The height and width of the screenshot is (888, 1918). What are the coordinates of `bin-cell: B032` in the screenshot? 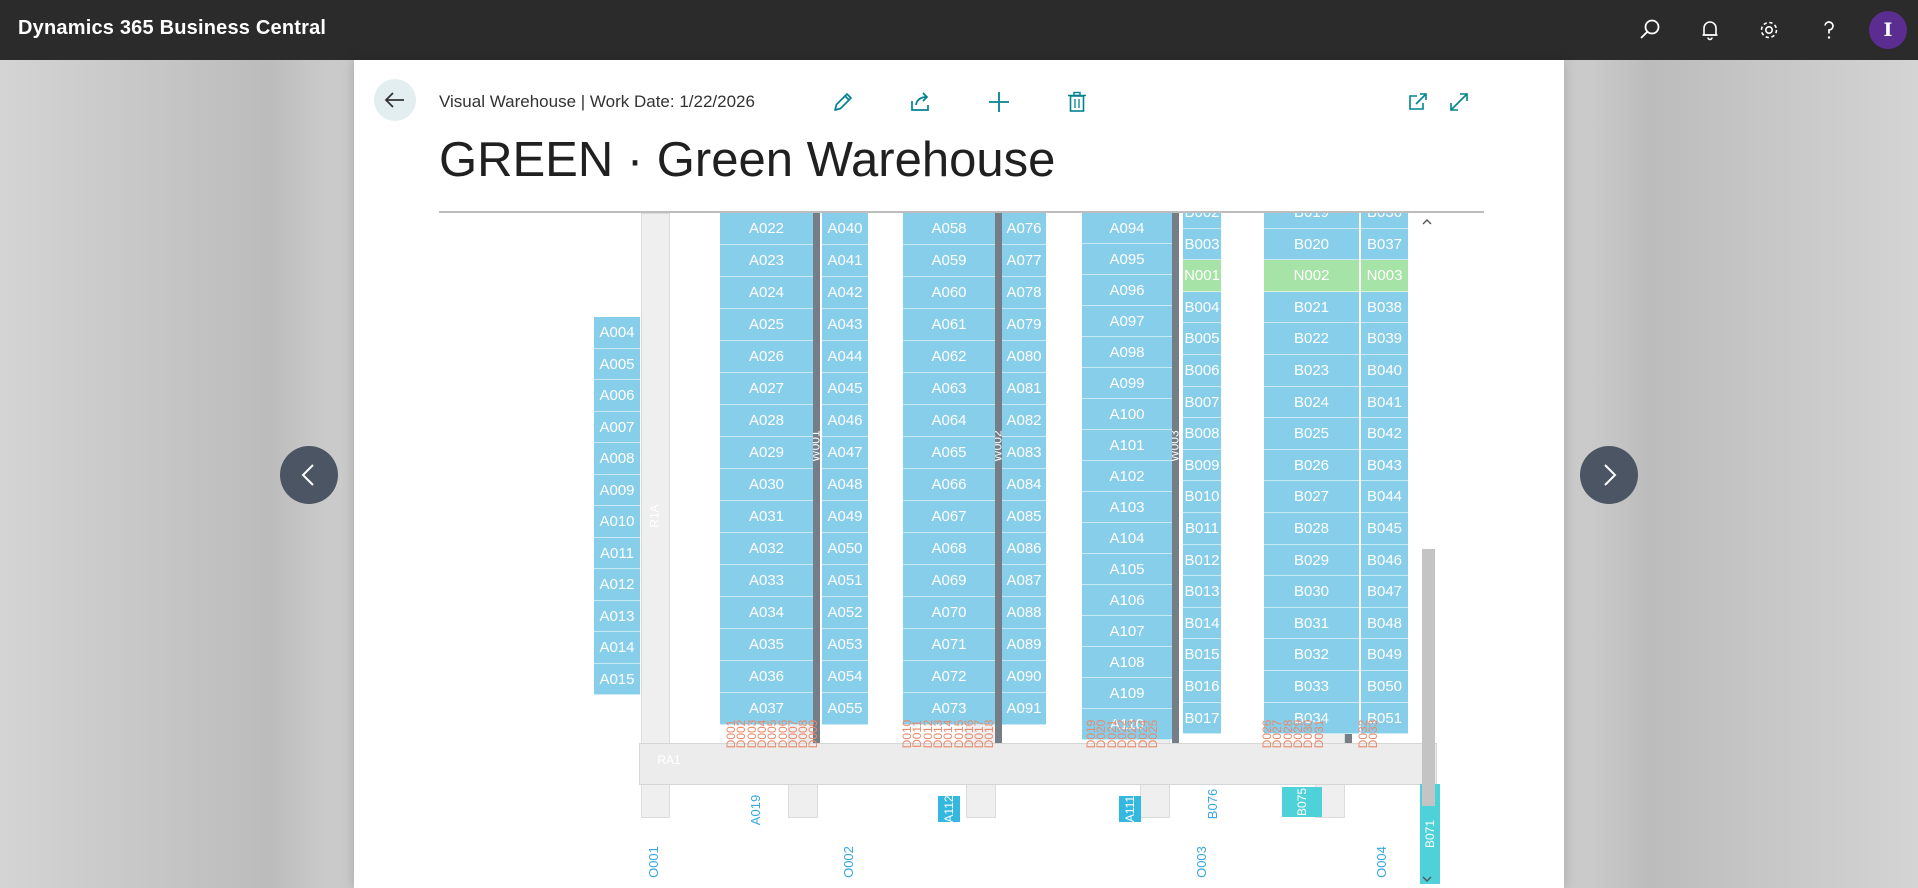 It's located at (1311, 655).